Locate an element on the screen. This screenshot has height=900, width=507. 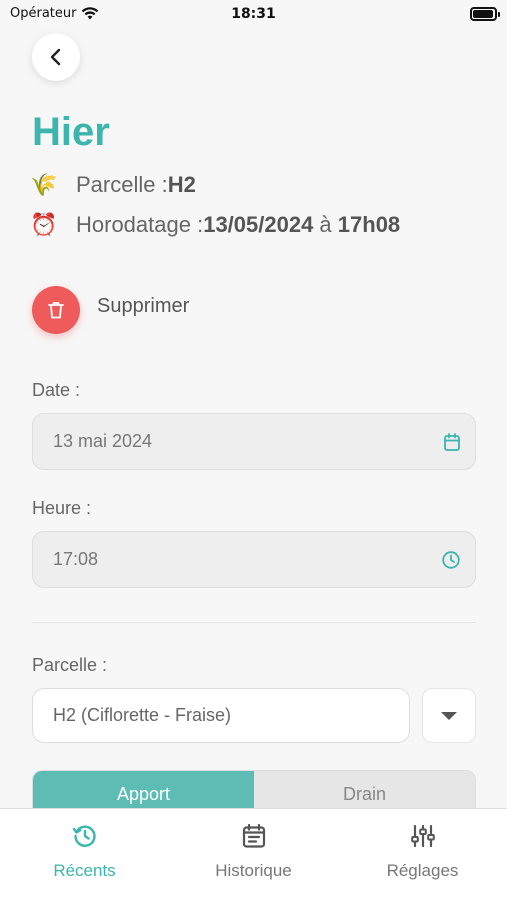
caret-down-icon is located at coordinates (449, 715).